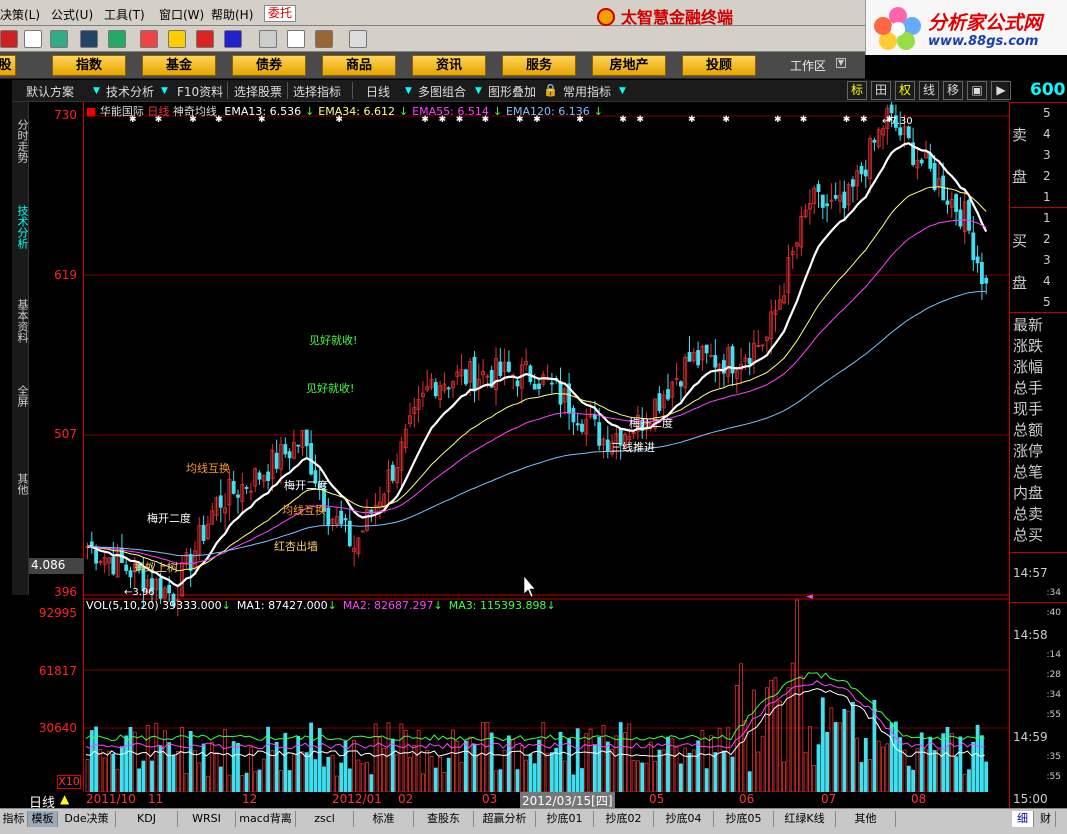  What do you see at coordinates (14, 819) in the screenshot?
I see `indicator-tab: 指标` at bounding box center [14, 819].